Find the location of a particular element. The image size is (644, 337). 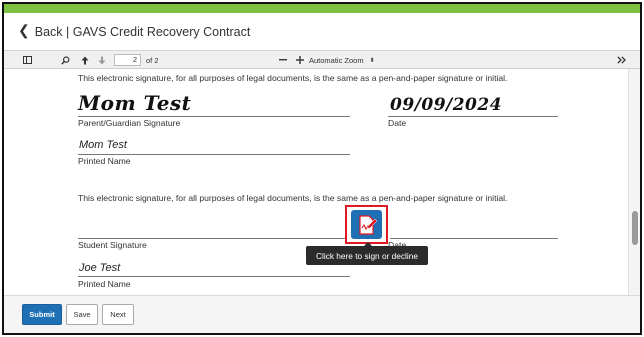

parent-printed-line is located at coordinates (214, 154).